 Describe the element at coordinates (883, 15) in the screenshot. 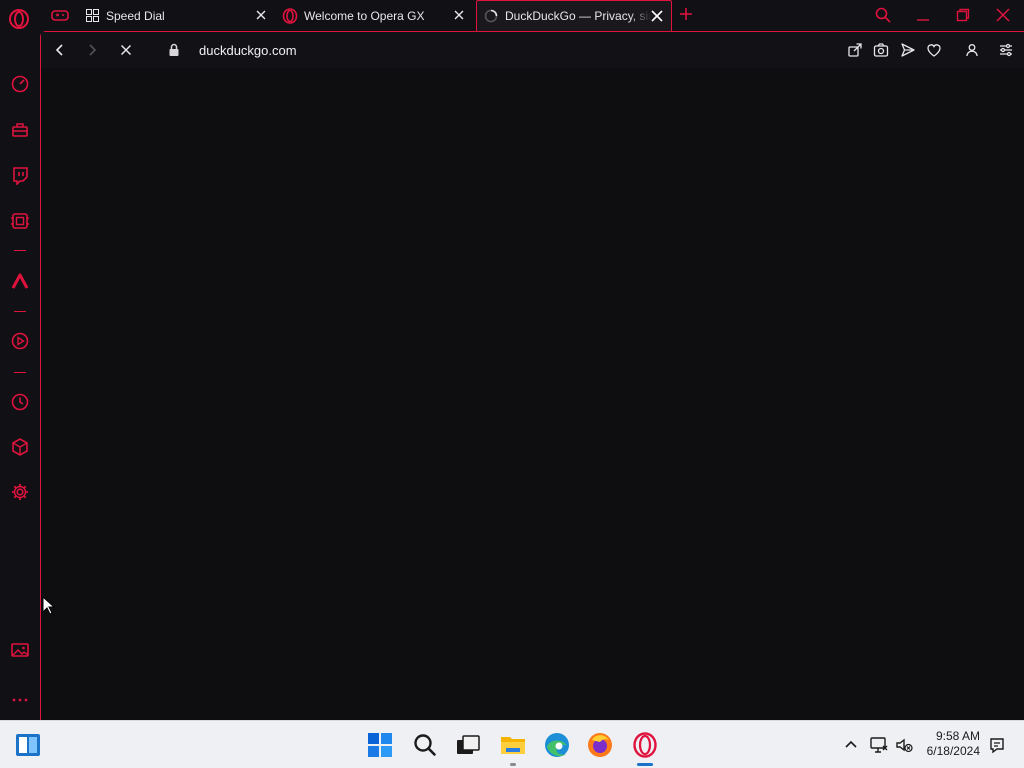

I see `search-tabs-icon` at that location.